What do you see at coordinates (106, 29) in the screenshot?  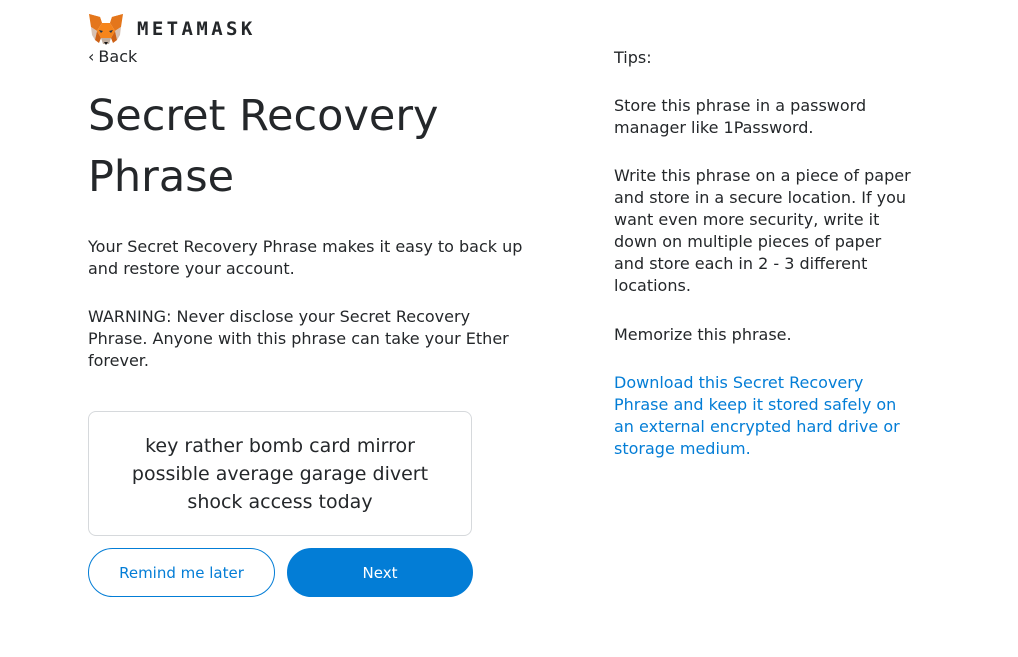 I see `metamask-fox-icon` at bounding box center [106, 29].